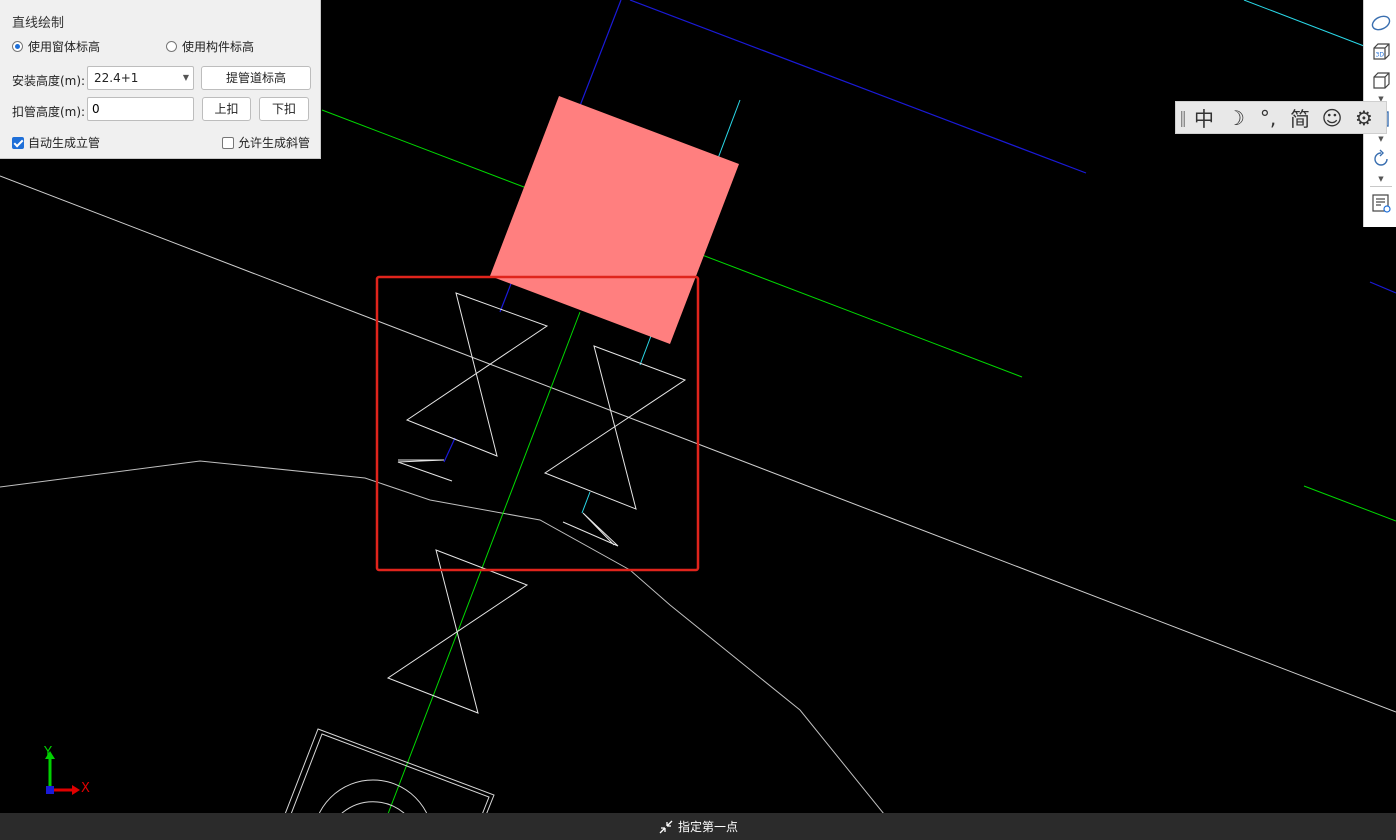 This screenshot has width=1396, height=840. I want to click on shrink-arrows-icon, so click(666, 826).